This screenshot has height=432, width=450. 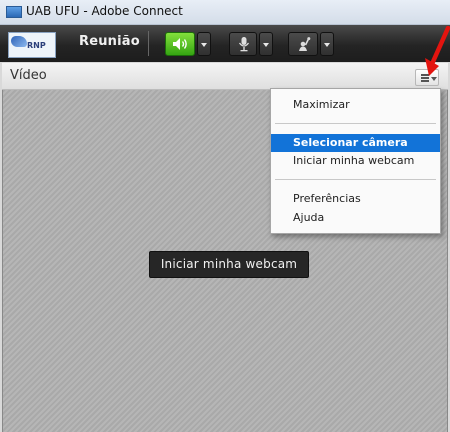 I want to click on rnp-logo-icon, so click(x=19, y=41).